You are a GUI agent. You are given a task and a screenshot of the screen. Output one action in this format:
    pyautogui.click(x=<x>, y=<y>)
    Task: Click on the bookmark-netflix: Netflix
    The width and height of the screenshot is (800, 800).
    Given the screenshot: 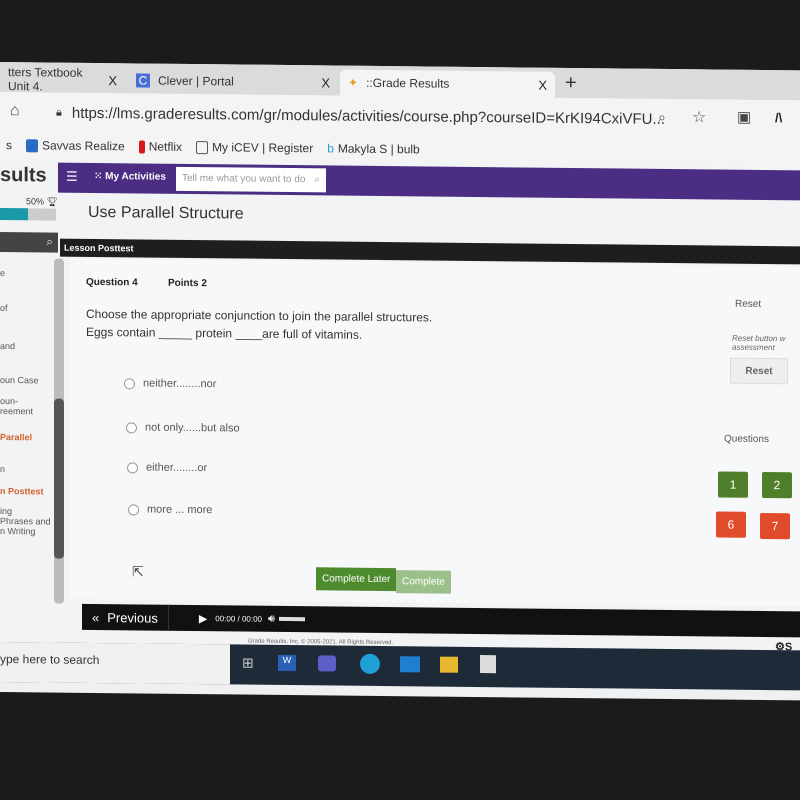 What is the action you would take?
    pyautogui.click(x=160, y=146)
    